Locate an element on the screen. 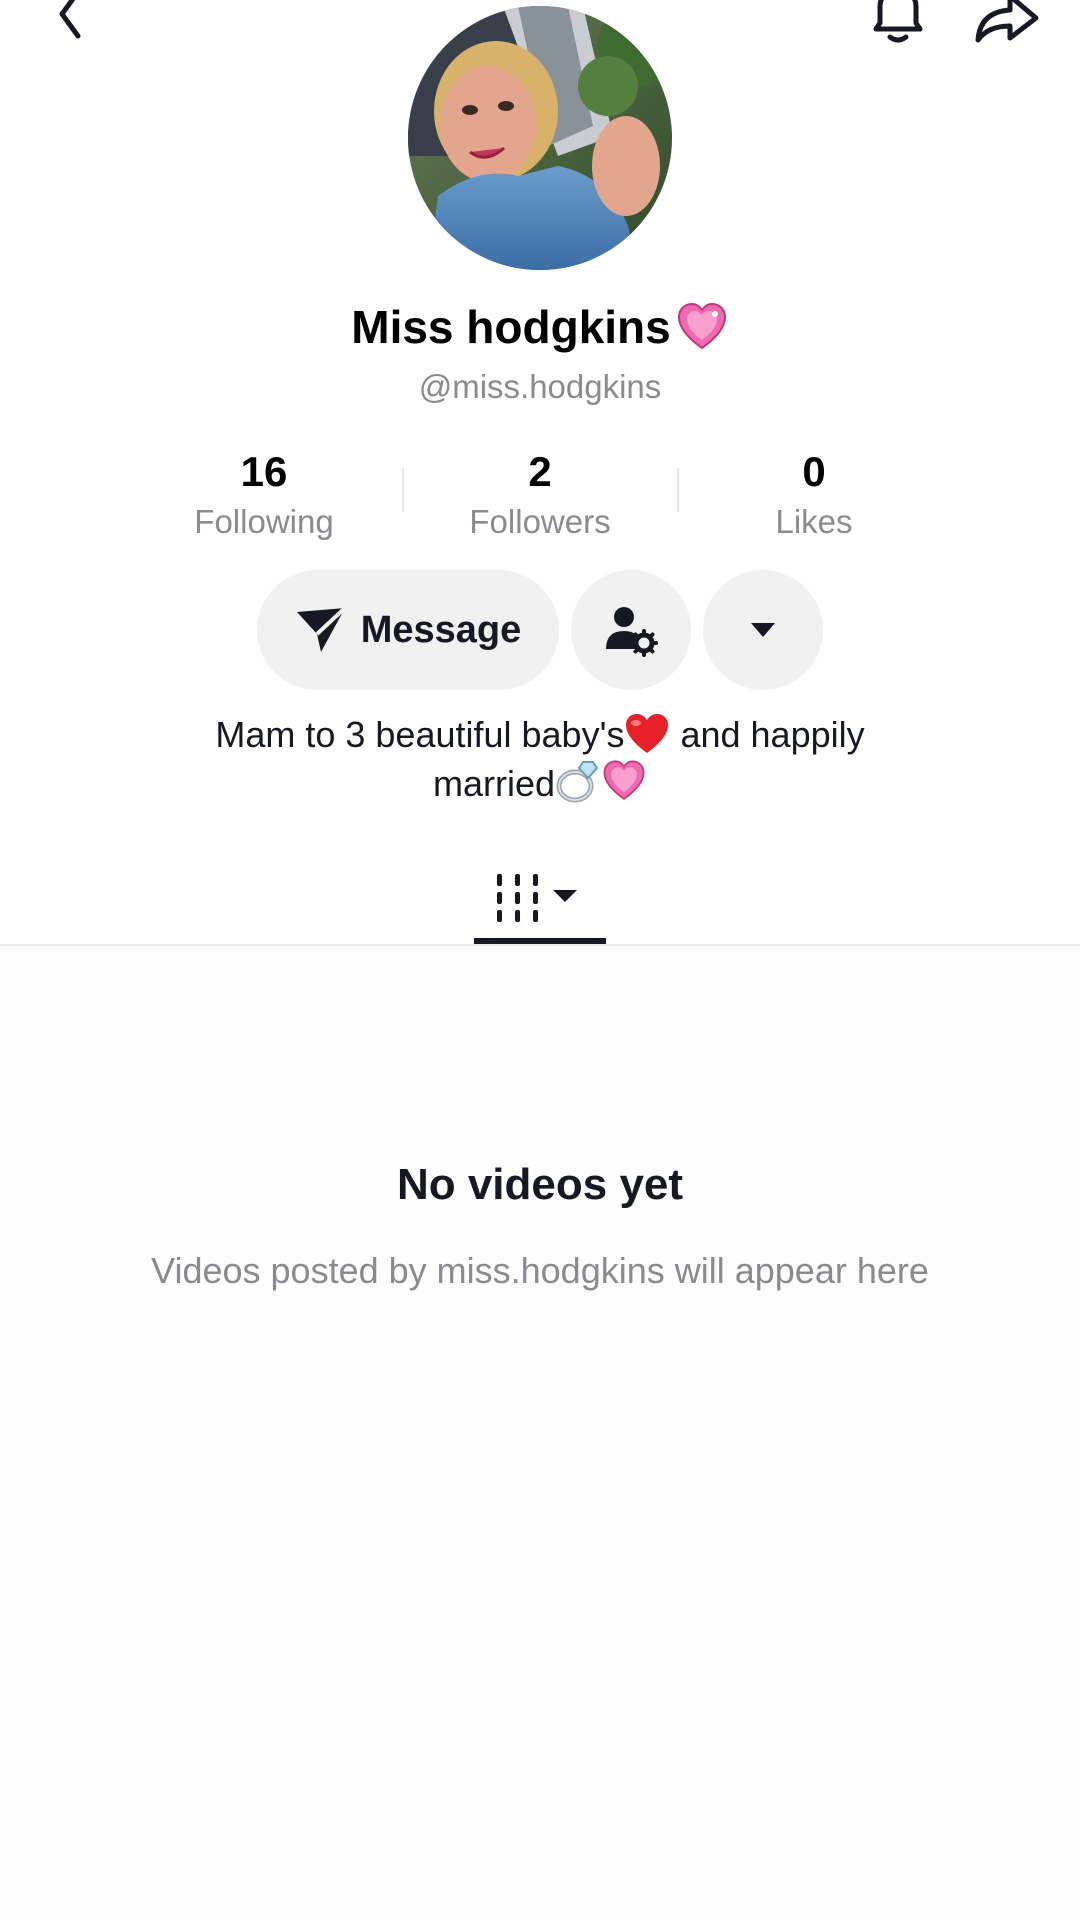 This screenshot has height=1920, width=1080. stat-followers: 2 Followers is located at coordinates (540, 495).